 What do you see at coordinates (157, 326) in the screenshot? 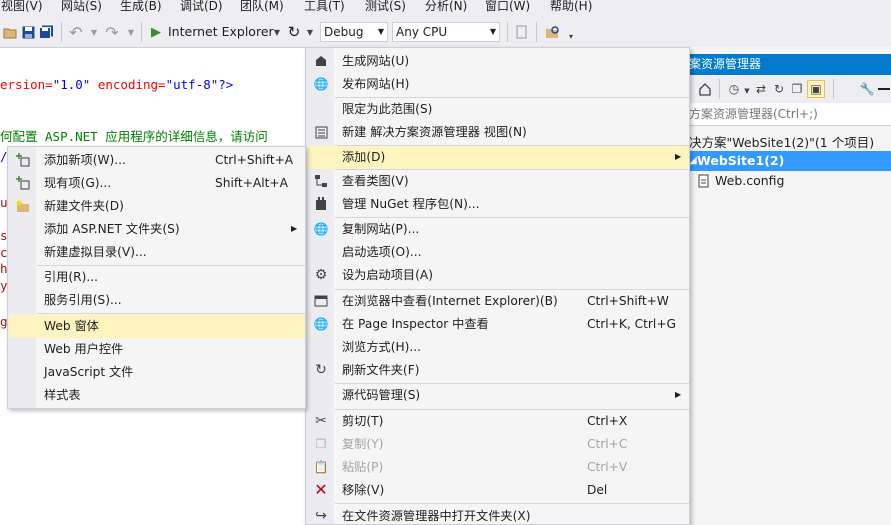
I see `add-menu-item-web-form: Web 窗体` at bounding box center [157, 326].